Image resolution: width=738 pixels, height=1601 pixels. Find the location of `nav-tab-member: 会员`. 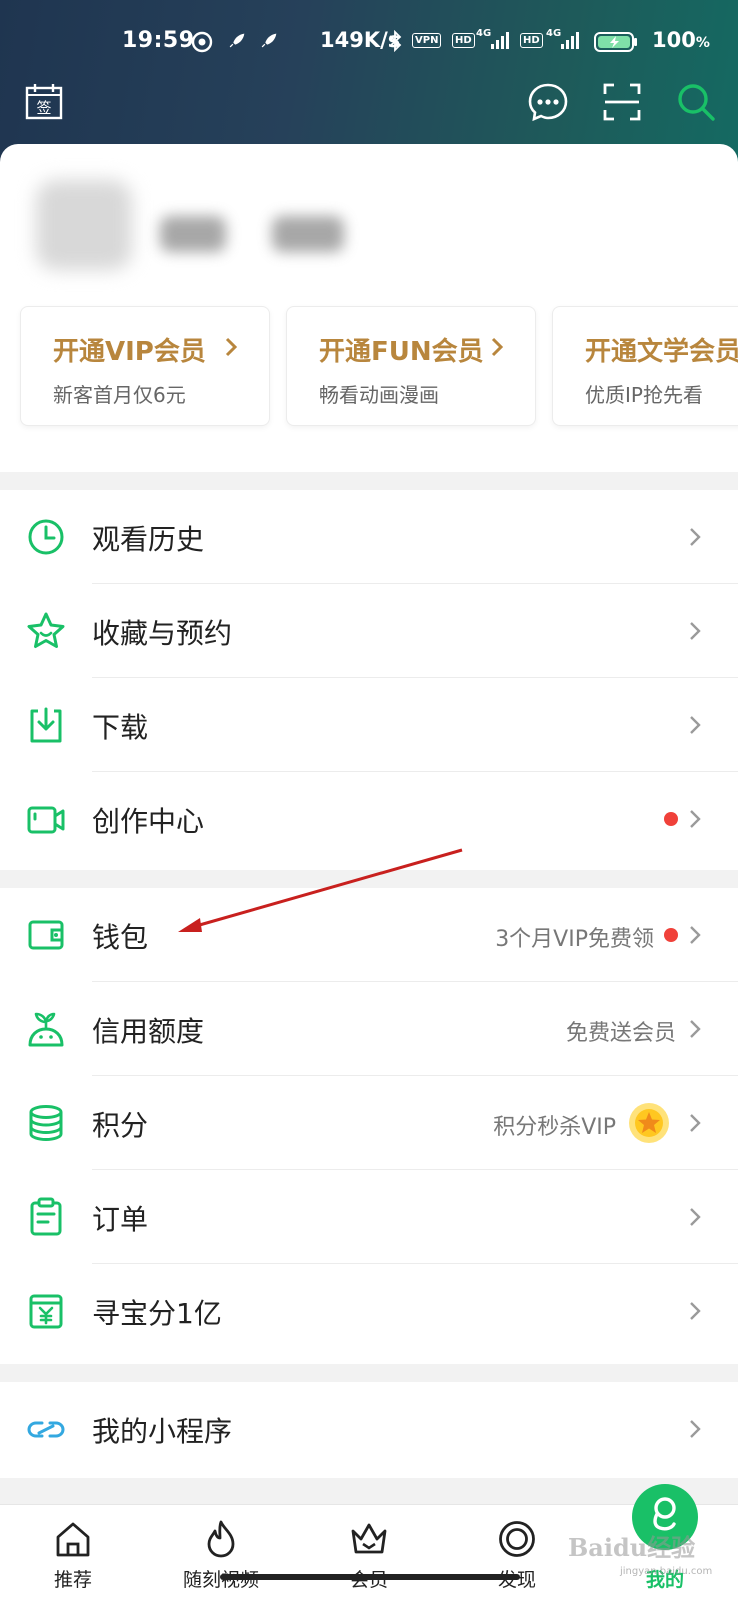

nav-tab-member: 会员 is located at coordinates (369, 1553).